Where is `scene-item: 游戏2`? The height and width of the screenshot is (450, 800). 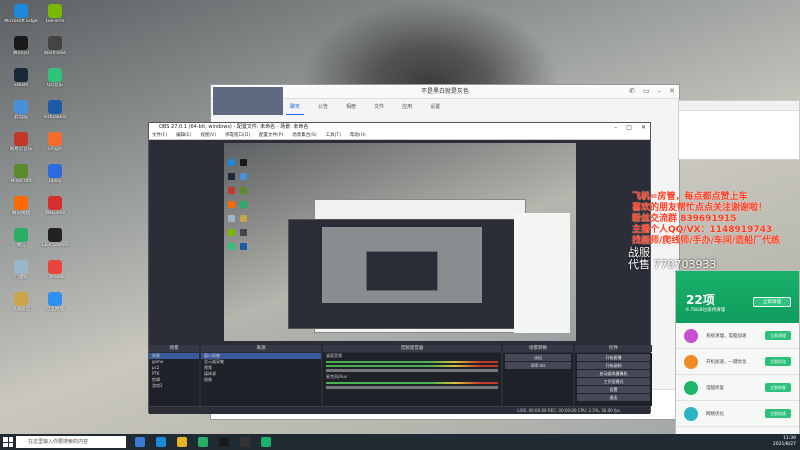 scene-item: 游戏2 is located at coordinates (174, 386).